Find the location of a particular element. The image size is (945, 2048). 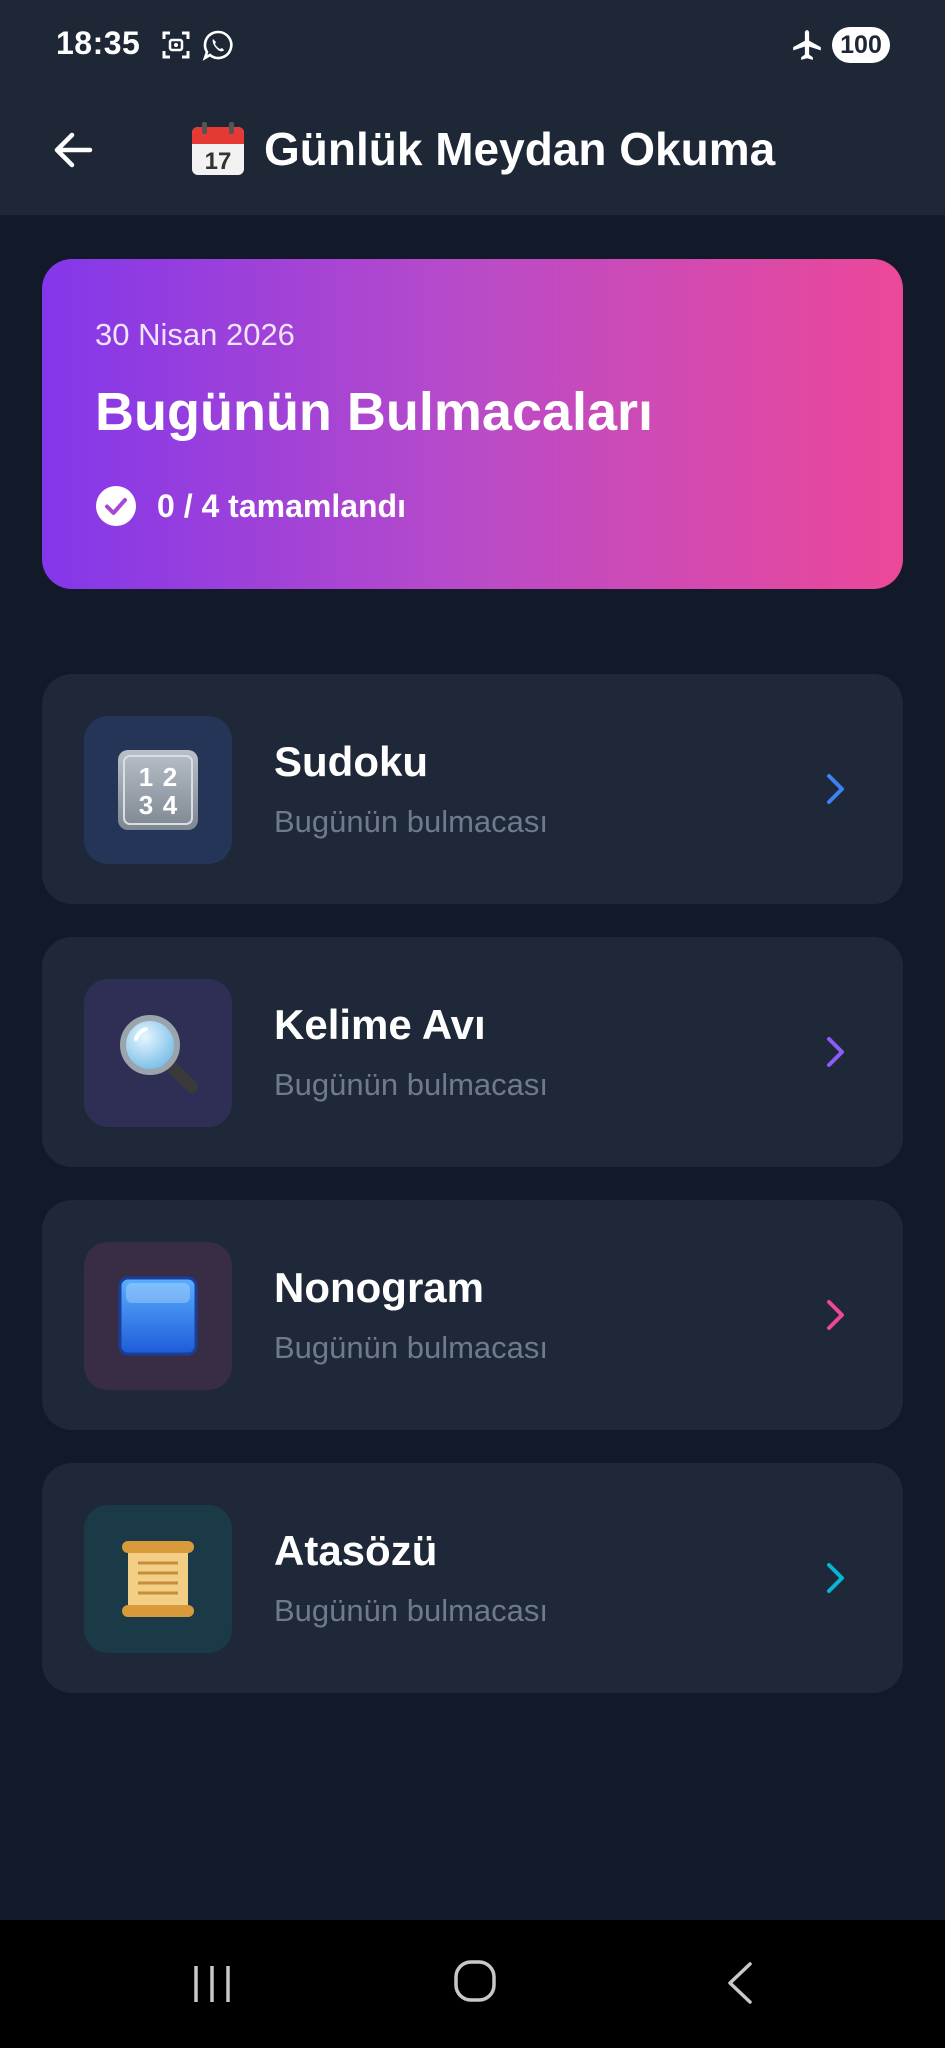

back-arrow-icon is located at coordinates (74, 150).